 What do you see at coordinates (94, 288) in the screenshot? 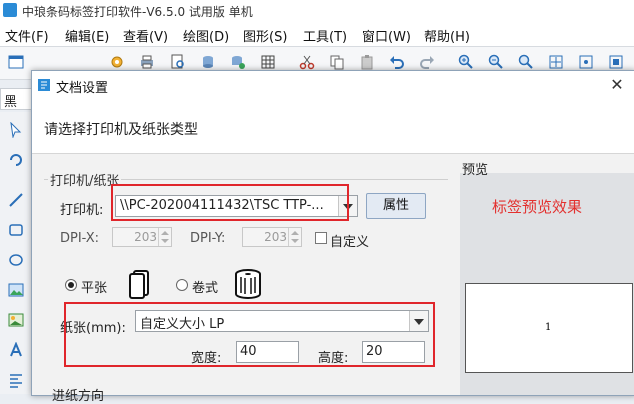
I see `sheet-label: 平张` at bounding box center [94, 288].